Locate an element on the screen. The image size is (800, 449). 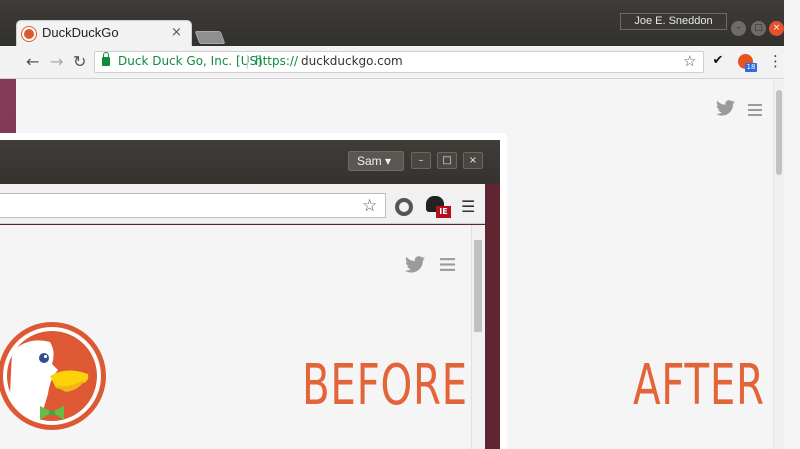
url-host: duckduckgo.com is located at coordinates (352, 61).